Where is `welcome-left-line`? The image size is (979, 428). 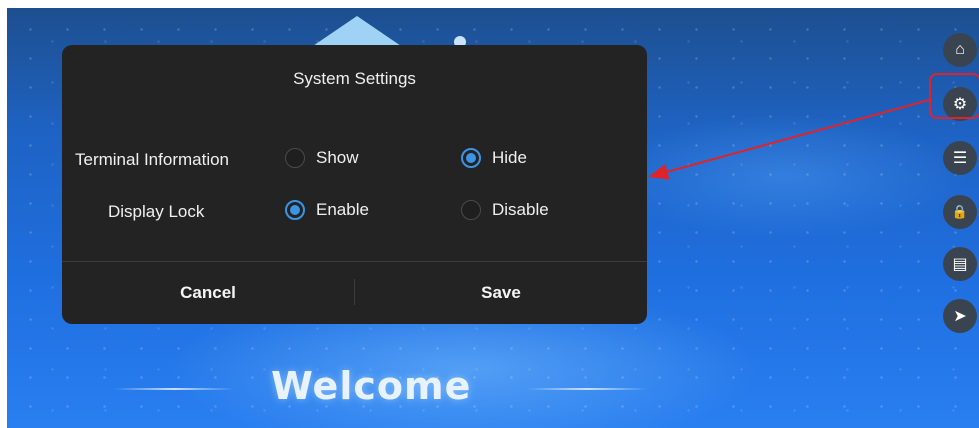 welcome-left-line is located at coordinates (174, 389).